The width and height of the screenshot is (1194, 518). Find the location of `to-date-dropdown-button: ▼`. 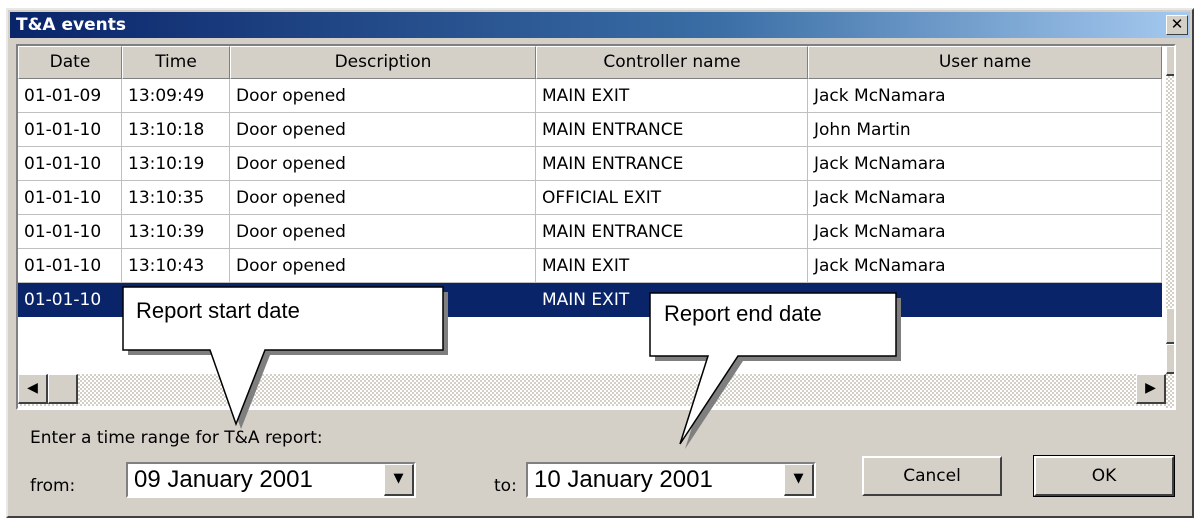

to-date-dropdown-button: ▼ is located at coordinates (799, 480).